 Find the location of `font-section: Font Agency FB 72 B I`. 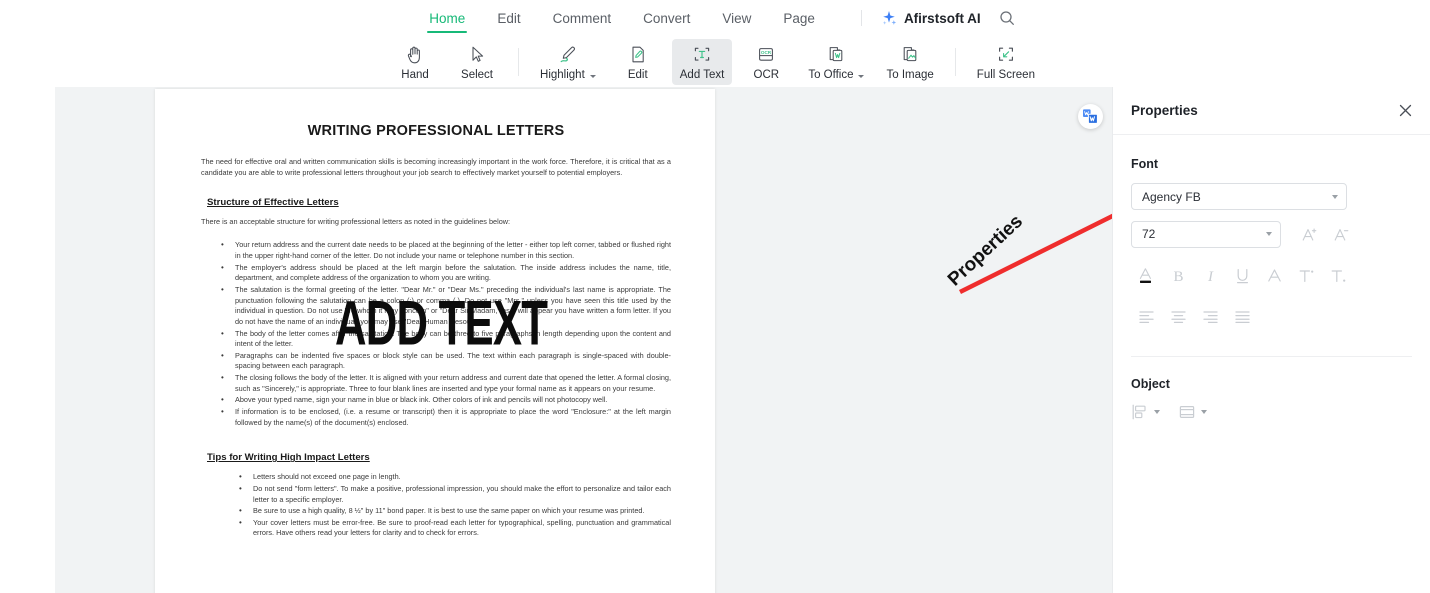

font-section: Font Agency FB 72 B I is located at coordinates (1271, 246).